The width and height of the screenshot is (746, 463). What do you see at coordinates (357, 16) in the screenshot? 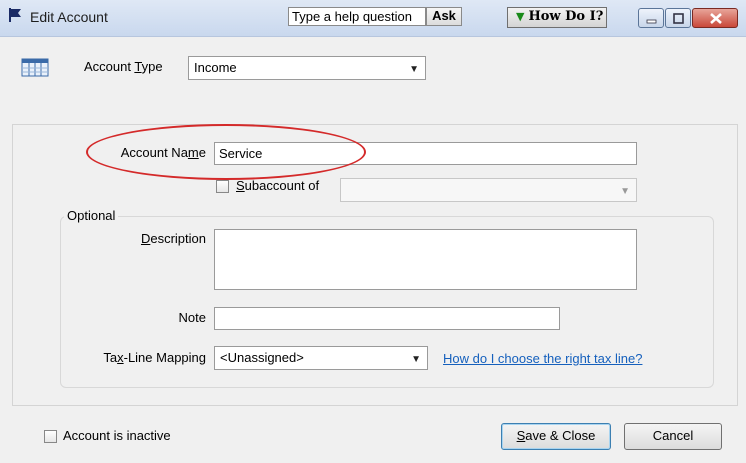
I see `help-search-input: Type a help question` at bounding box center [357, 16].